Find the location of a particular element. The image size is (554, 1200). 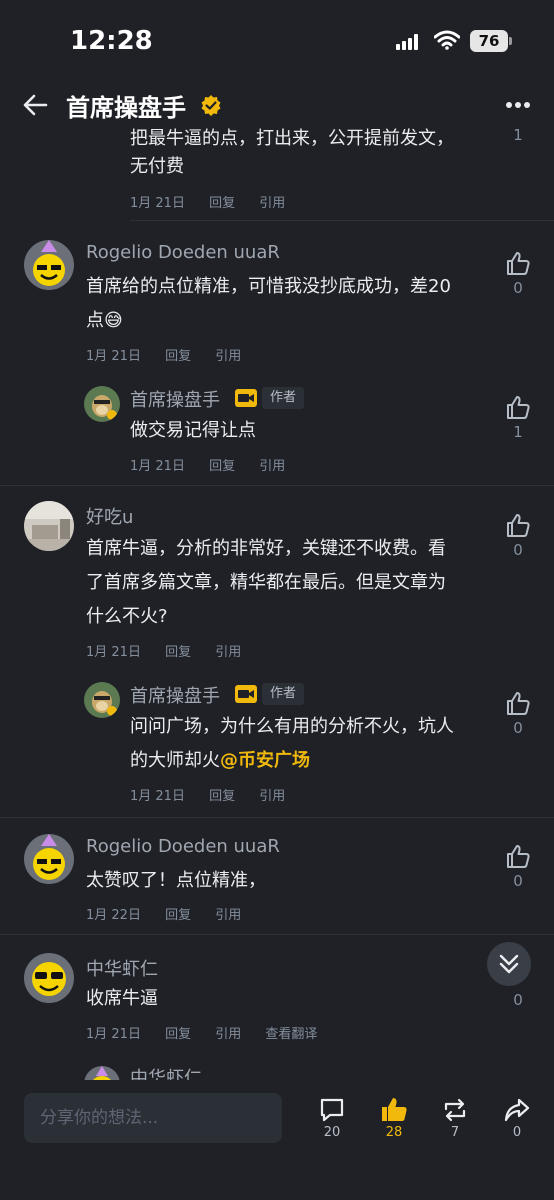

reply-text-2: 的大师却火@币安广场 is located at coordinates (220, 761).